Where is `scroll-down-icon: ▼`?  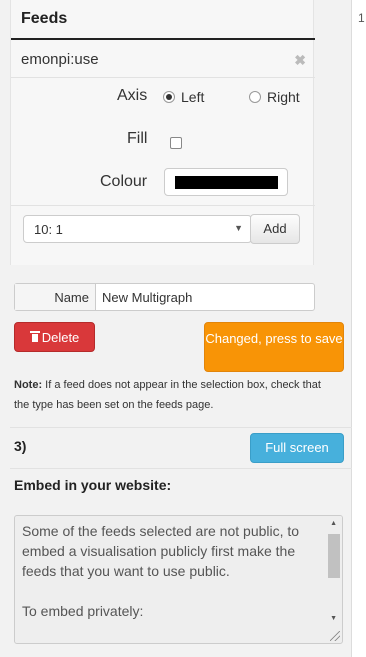
scroll-down-icon: ▼ is located at coordinates (333, 618).